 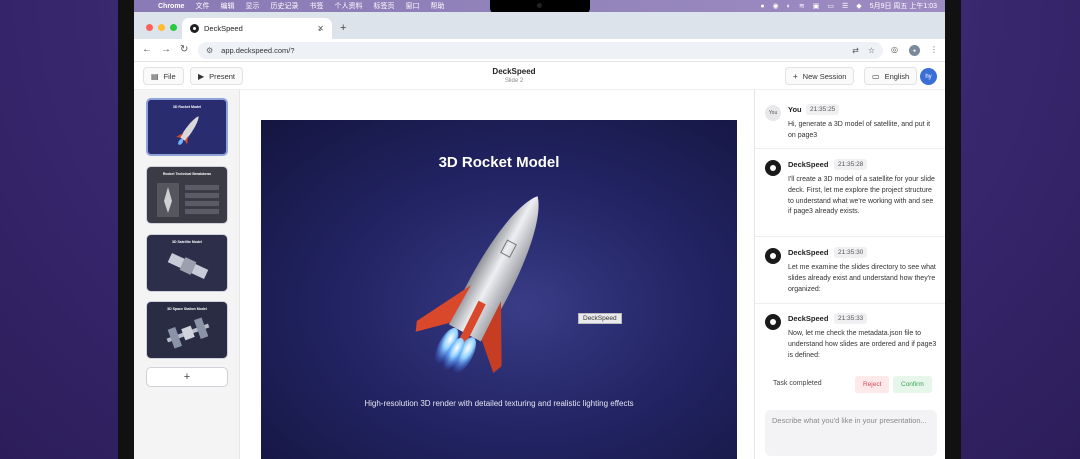 I want to click on back-arrow-icon: ←, so click(x=147, y=49).